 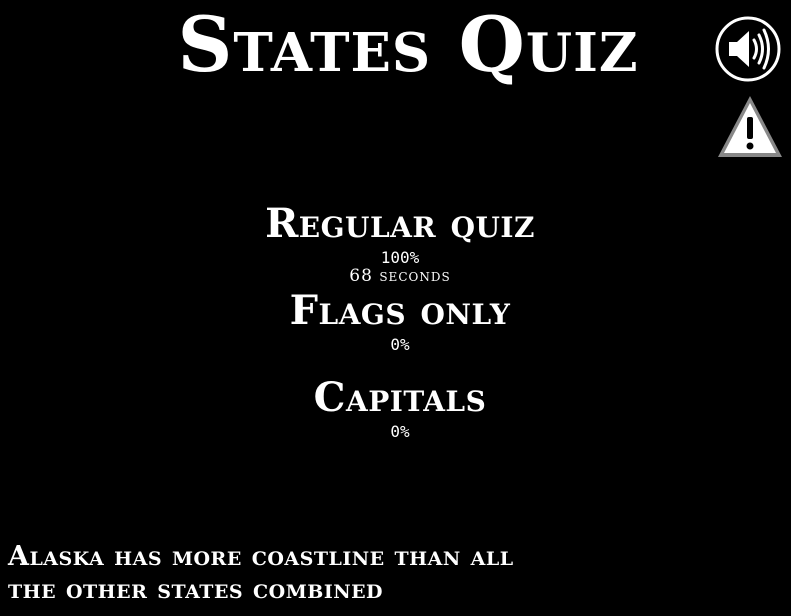 I want to click on fun-fact-line: Alaska has more coastline than all, so click(x=261, y=556).